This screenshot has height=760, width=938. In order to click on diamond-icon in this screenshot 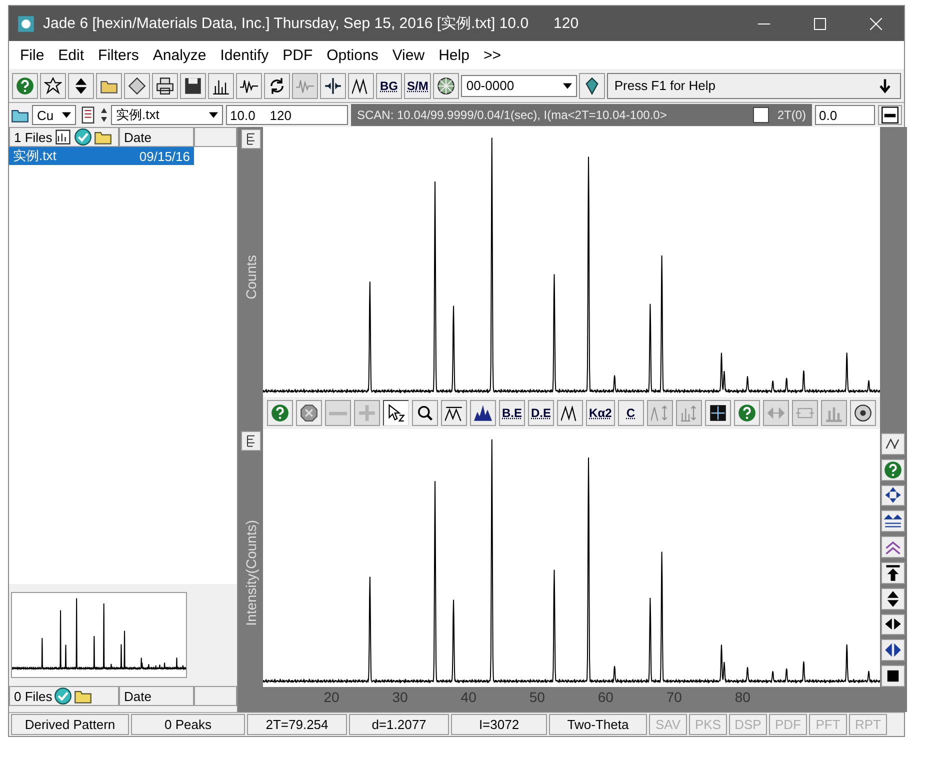, I will do `click(137, 85)`.